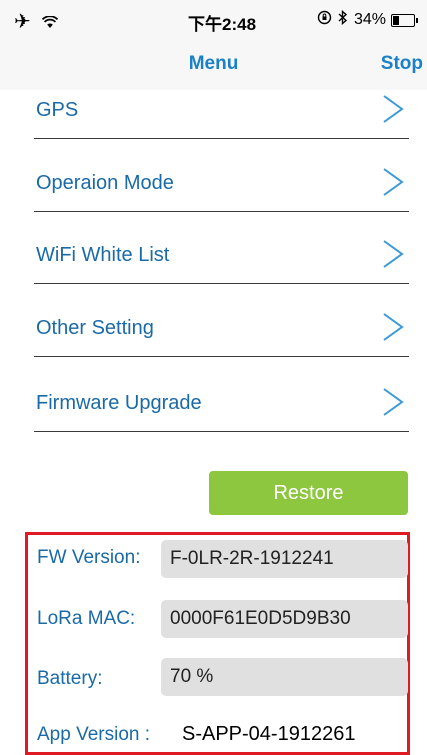 The height and width of the screenshot is (755, 427). What do you see at coordinates (343, 19) in the screenshot?
I see `bluetooth-icon` at bounding box center [343, 19].